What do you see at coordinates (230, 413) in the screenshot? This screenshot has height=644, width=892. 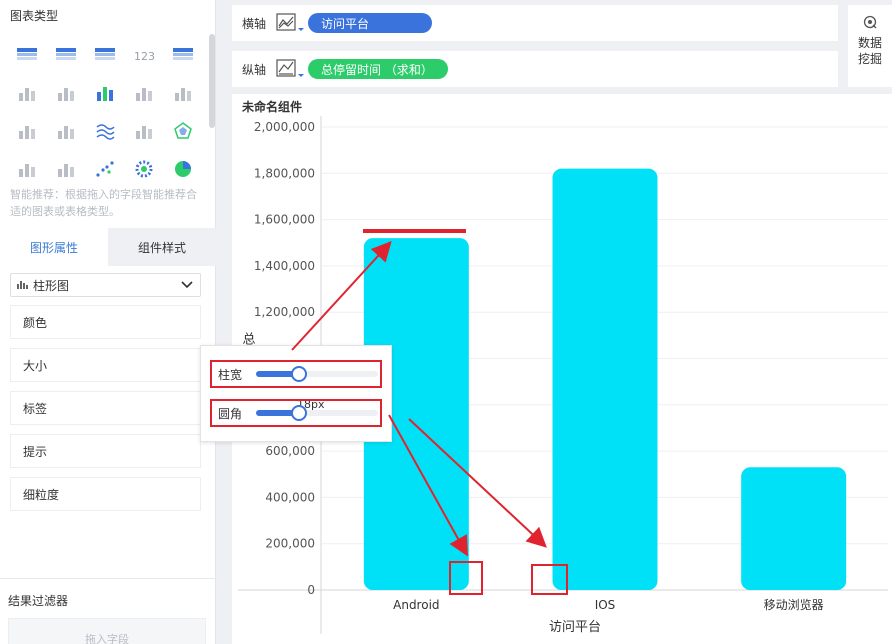 I see `corner-radius-label: 圆角` at bounding box center [230, 413].